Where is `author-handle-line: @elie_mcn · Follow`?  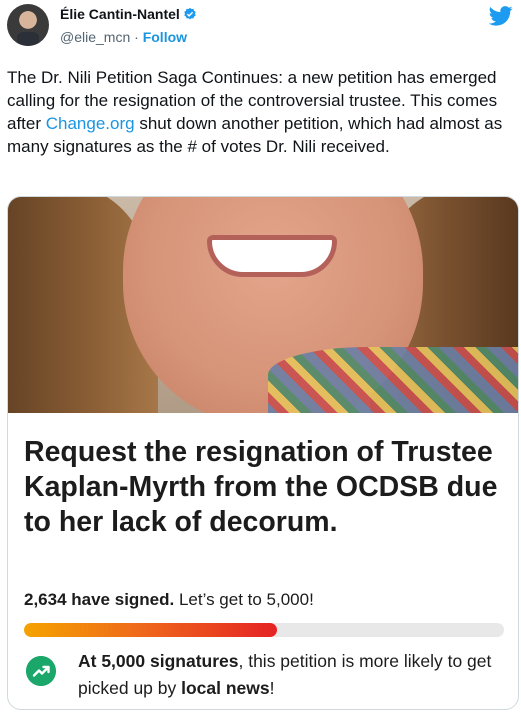 author-handle-line: @elie_mcn · Follow is located at coordinates (123, 37).